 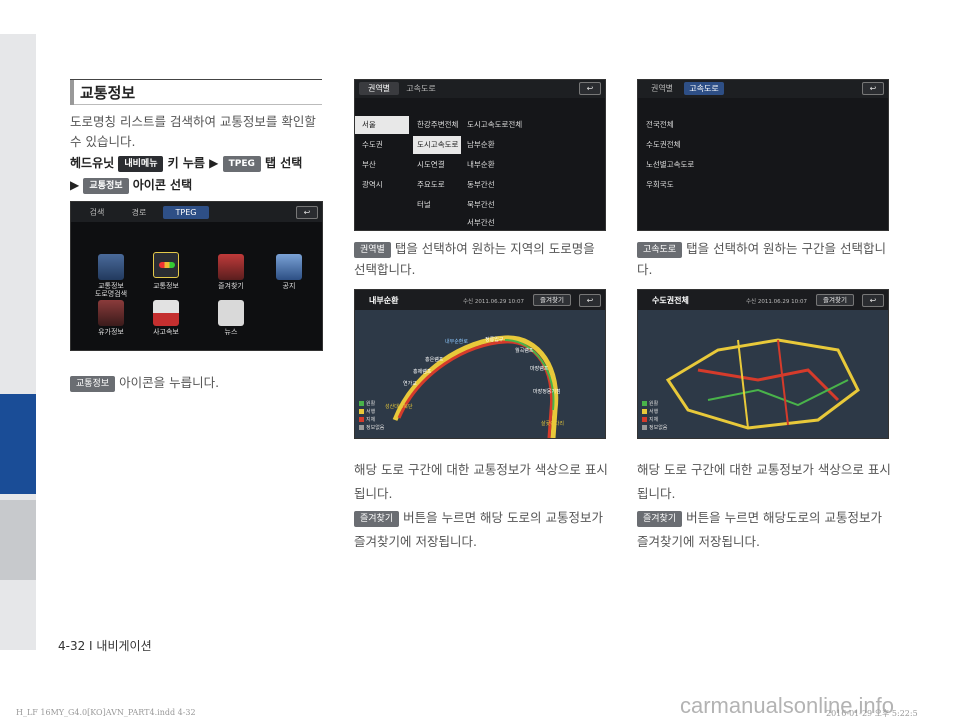 I want to click on caption-text: 해당 도로 구간에 대한 교통정보가 색상으로 표시됩니다., so click(x=764, y=481).